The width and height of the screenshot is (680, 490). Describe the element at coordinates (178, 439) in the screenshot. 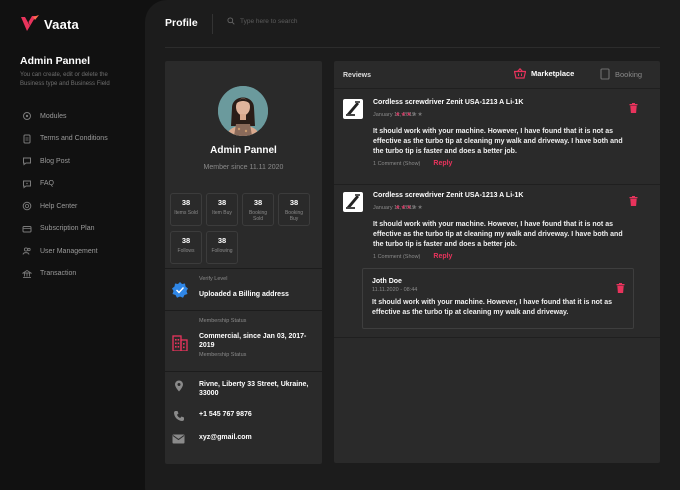

I see `mail-icon` at that location.